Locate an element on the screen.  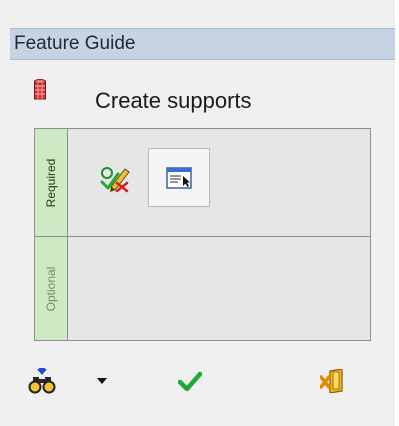
window-selector-icon is located at coordinates (179, 177).